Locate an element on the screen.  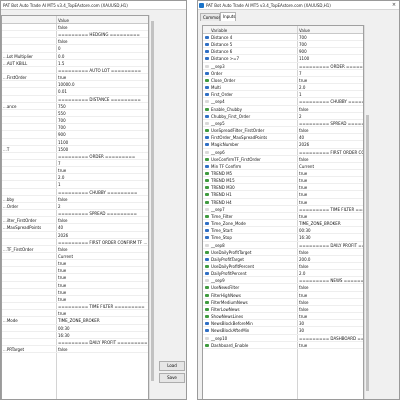
table-row: 1100 is located at coordinates (75, 142).